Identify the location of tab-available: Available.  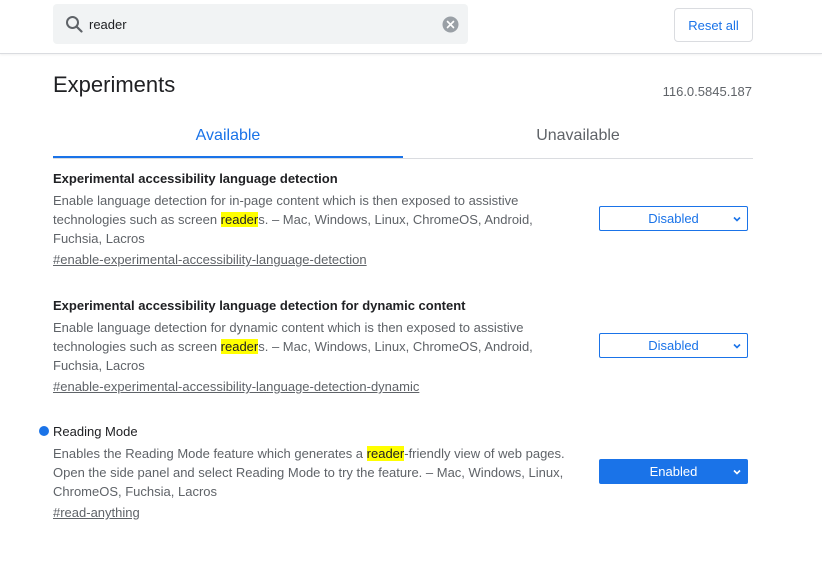
(228, 138).